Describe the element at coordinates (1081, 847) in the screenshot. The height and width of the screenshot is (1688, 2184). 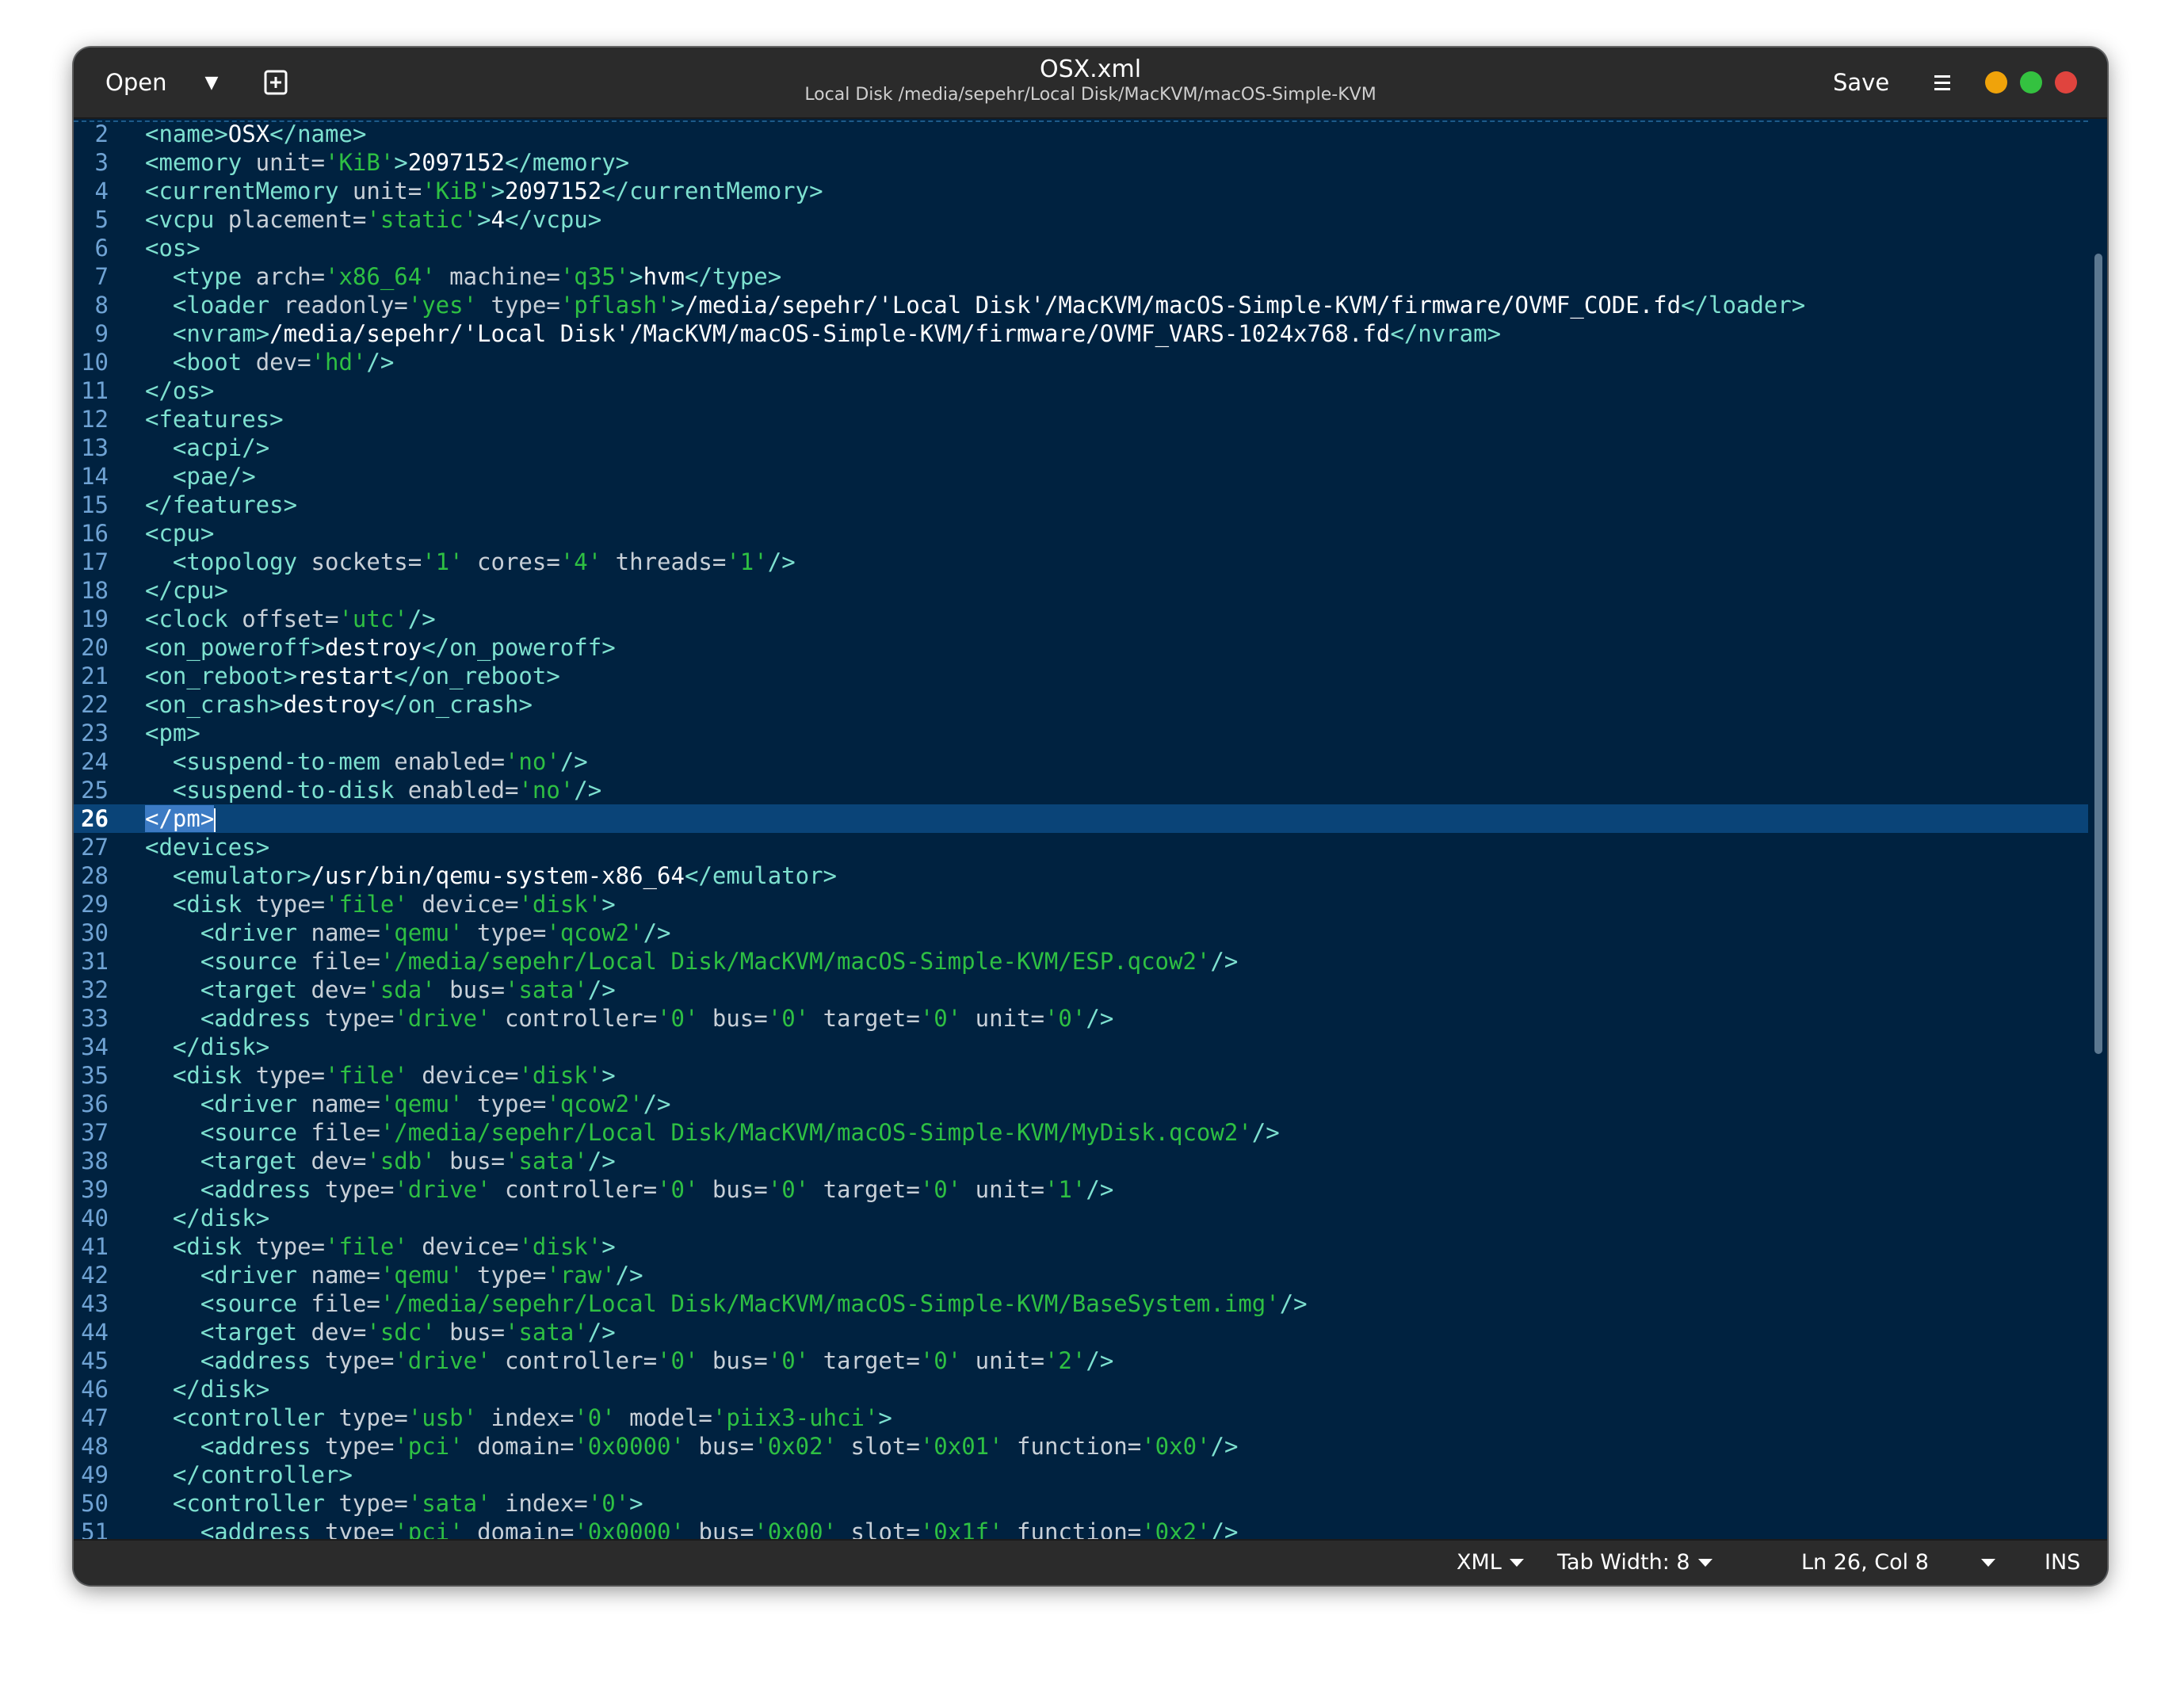
I see `code-line: 27 <devices>` at that location.